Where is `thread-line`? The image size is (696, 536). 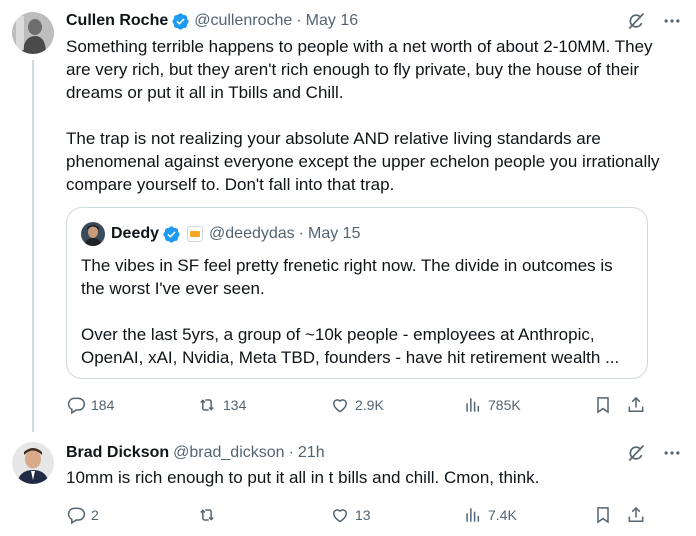
thread-line is located at coordinates (33, 246).